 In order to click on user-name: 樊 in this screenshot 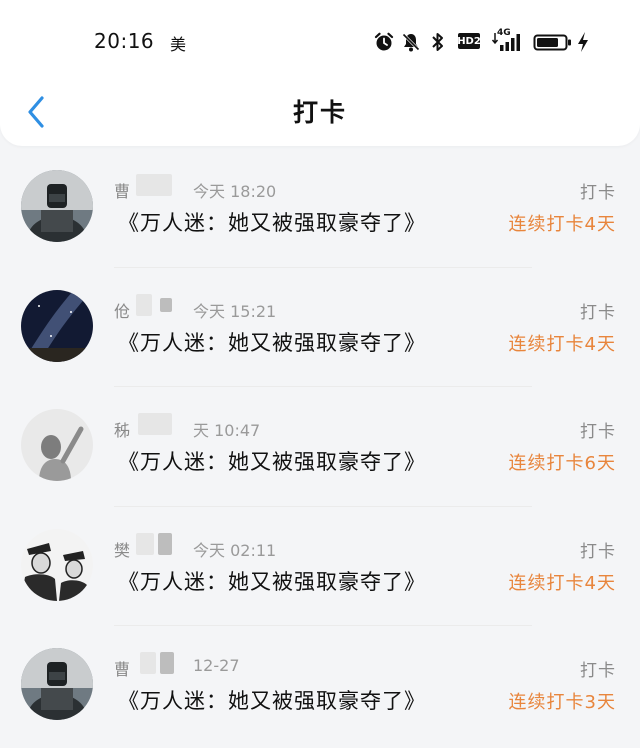, I will do `click(122, 550)`.